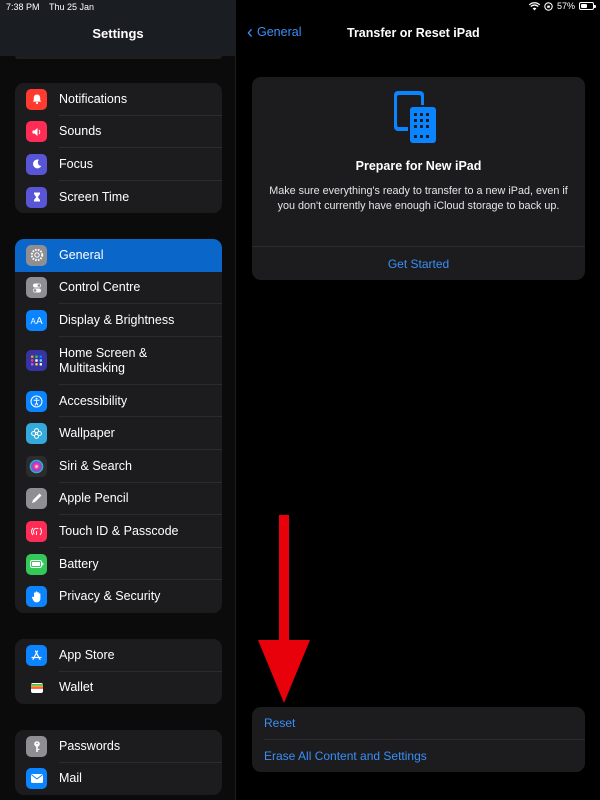 The height and width of the screenshot is (800, 600). I want to click on moon-icon, so click(36, 164).